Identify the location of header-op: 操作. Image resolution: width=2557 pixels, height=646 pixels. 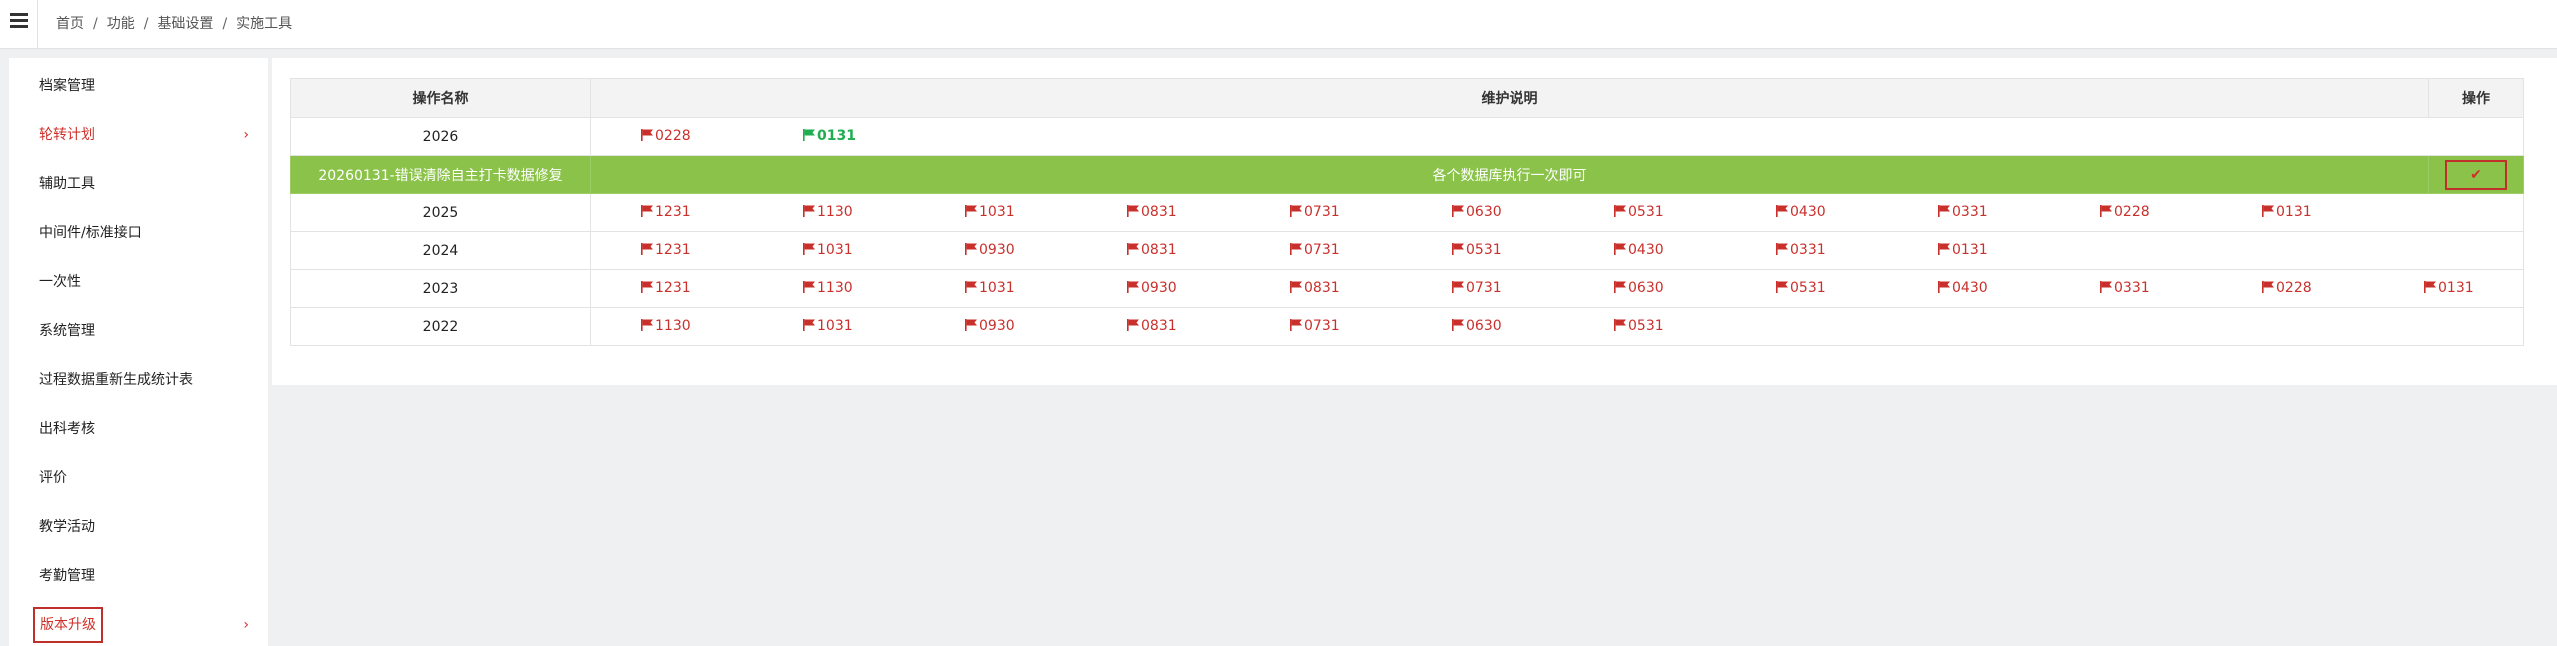
(2476, 98).